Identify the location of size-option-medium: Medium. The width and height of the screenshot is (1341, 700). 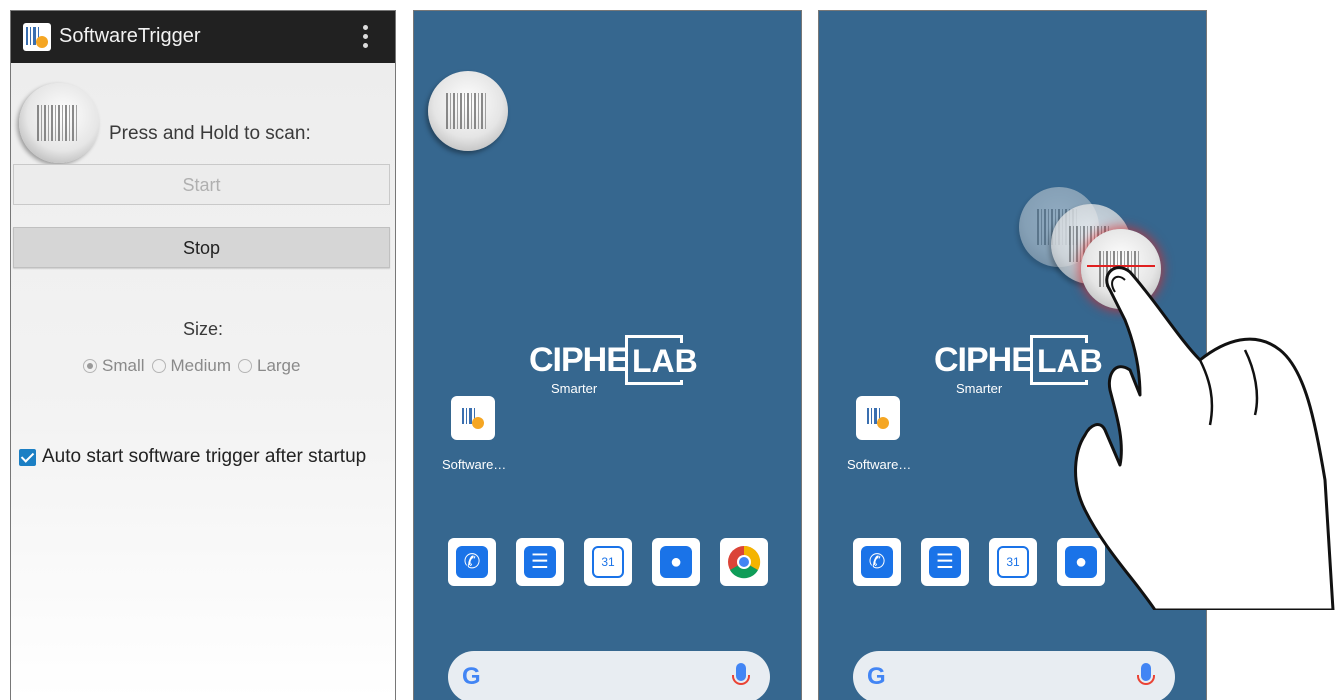
(191, 366).